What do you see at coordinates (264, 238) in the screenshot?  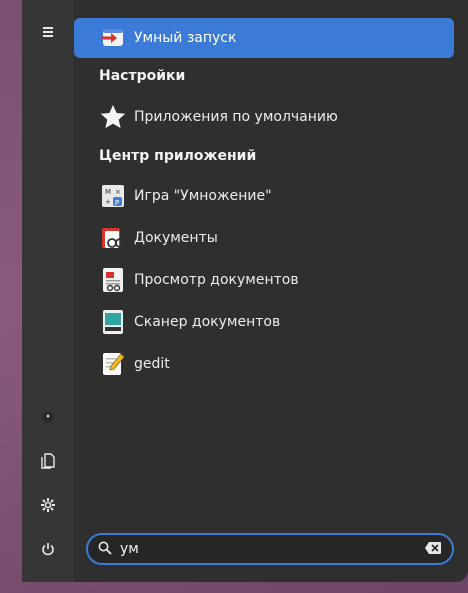 I see `result-documents: Документы` at bounding box center [264, 238].